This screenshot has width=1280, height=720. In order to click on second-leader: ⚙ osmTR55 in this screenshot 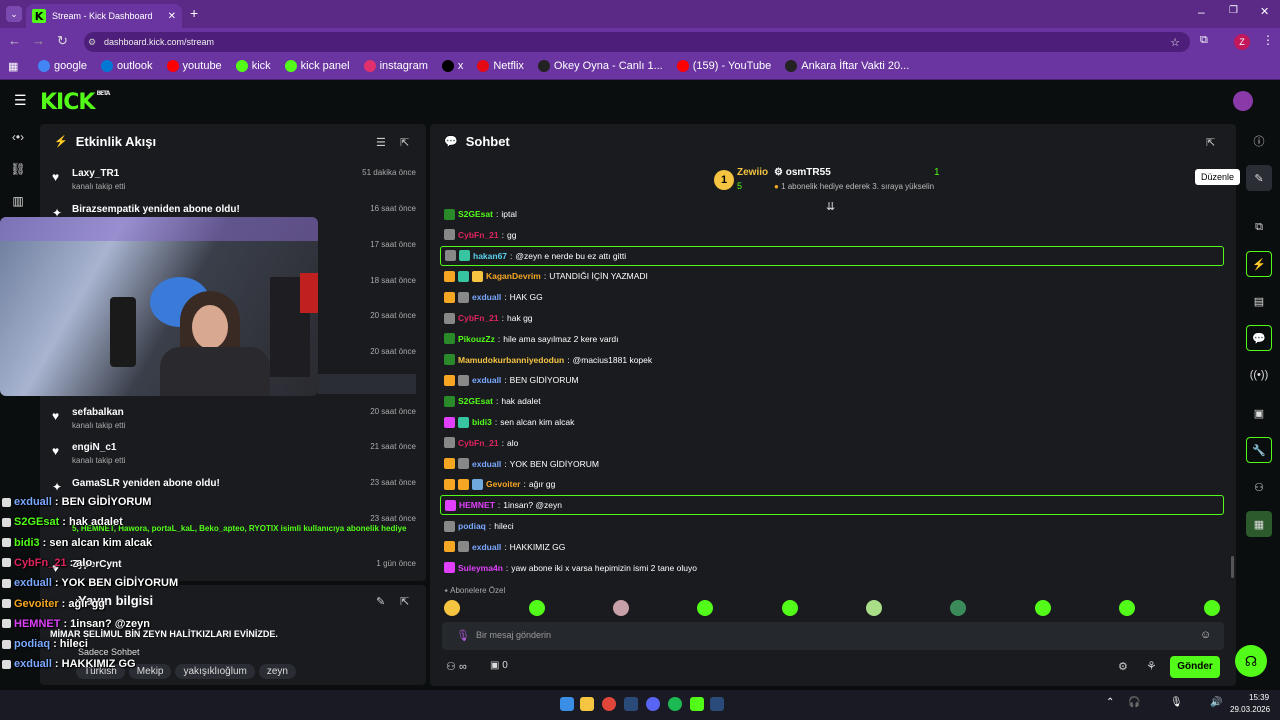, I will do `click(802, 172)`.